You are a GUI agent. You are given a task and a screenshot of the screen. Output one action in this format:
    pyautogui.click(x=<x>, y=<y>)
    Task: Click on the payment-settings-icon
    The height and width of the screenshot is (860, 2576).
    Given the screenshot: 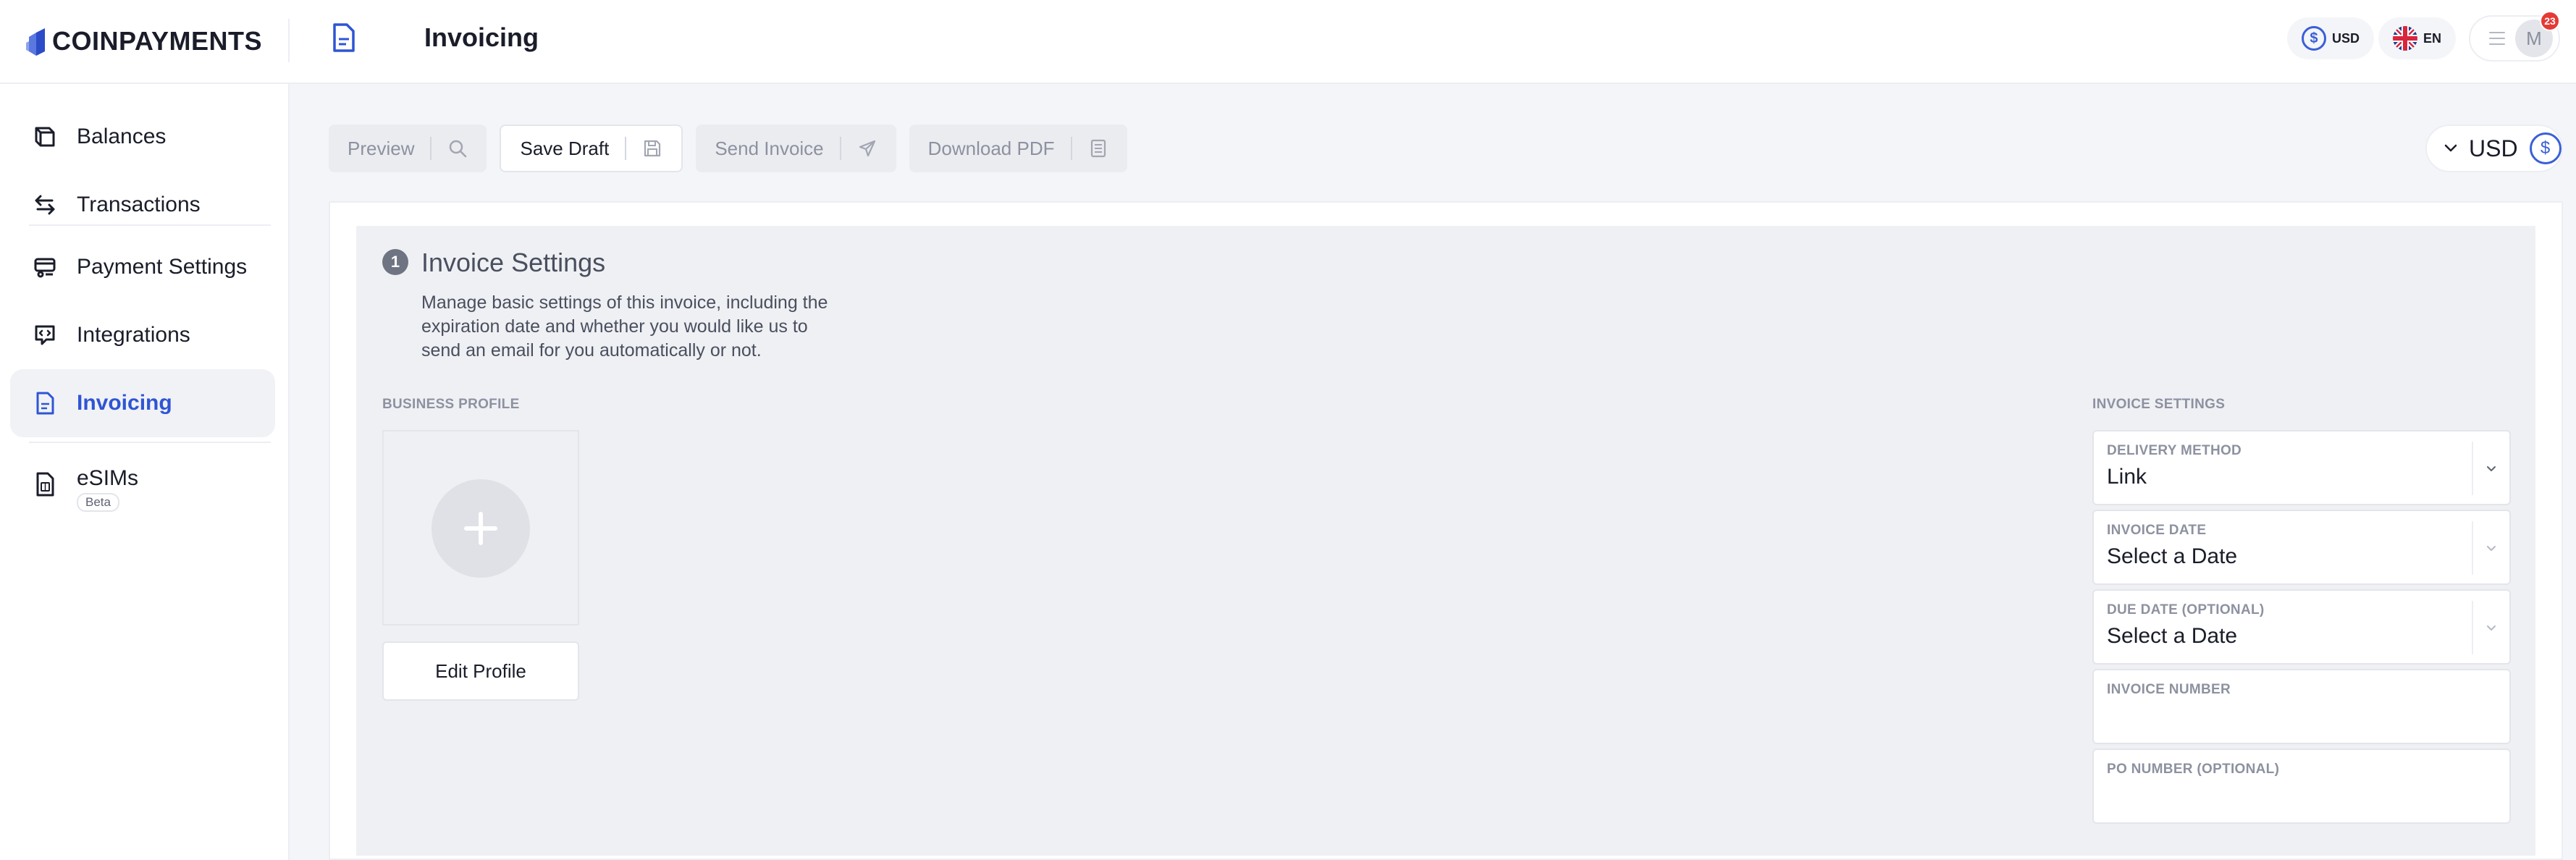 What is the action you would take?
    pyautogui.click(x=44, y=267)
    